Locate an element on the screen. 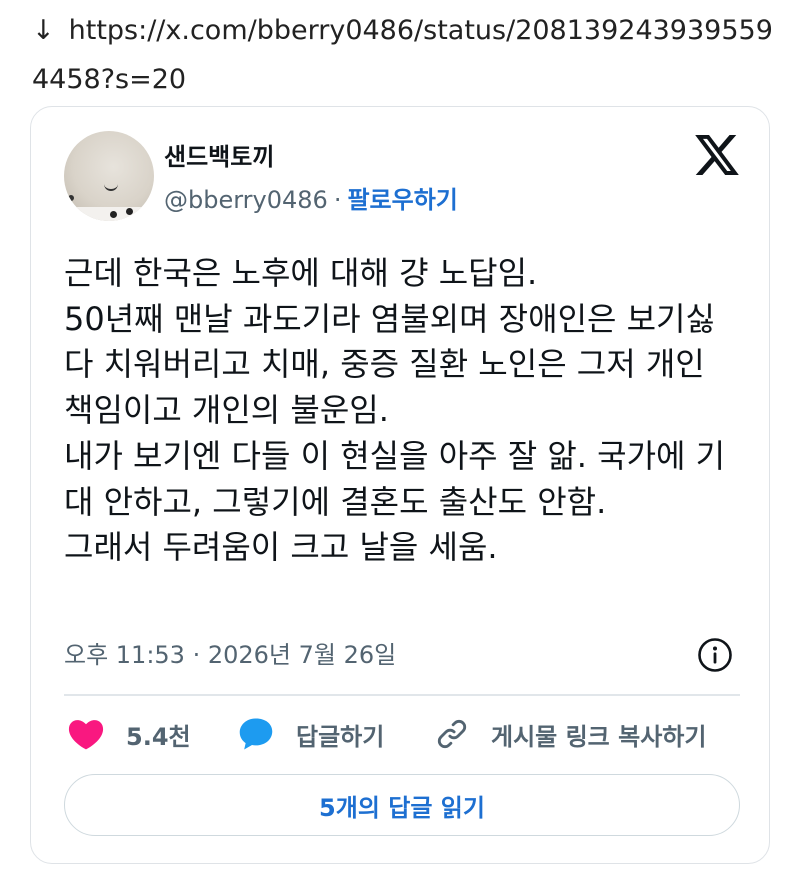 Image resolution: width=800 pixels, height=872 pixels. like-count: 5.4천 is located at coordinates (158, 736).